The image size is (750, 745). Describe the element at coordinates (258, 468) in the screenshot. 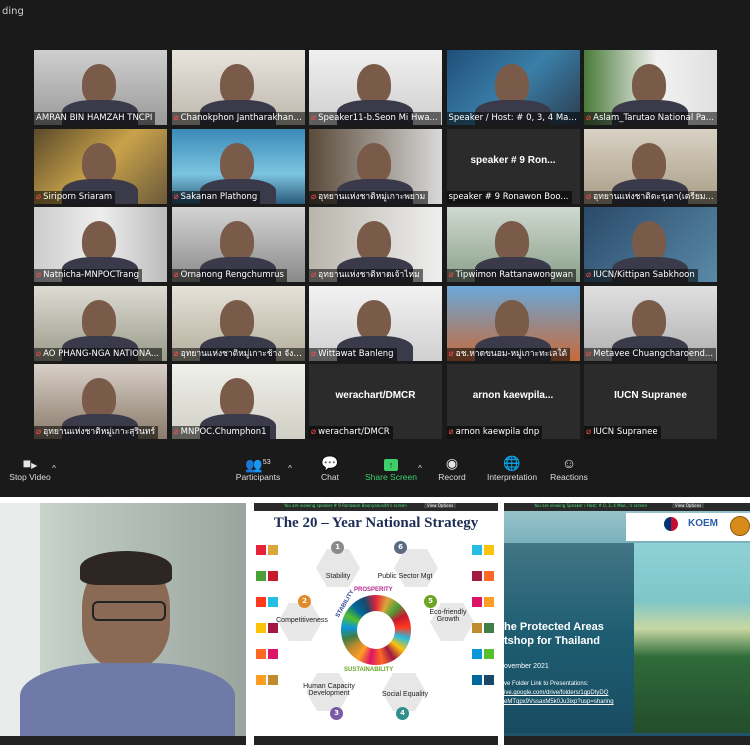

I see `participants-button: 👥53 Participants` at that location.